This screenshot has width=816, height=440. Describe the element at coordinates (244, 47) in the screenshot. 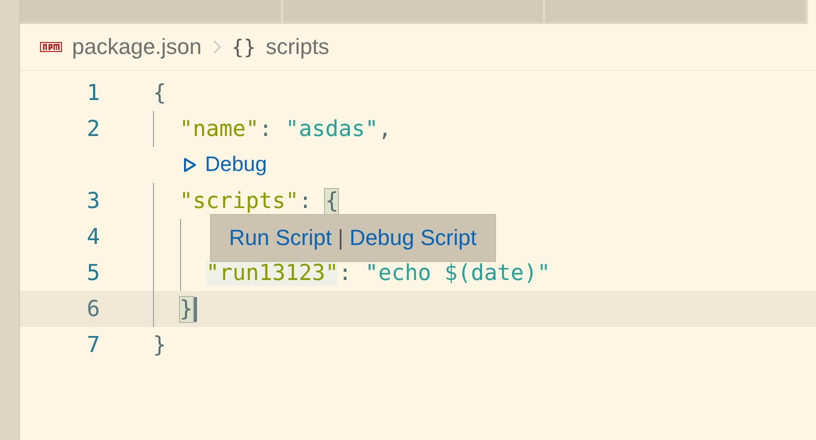

I see `braces-icon: {}` at that location.